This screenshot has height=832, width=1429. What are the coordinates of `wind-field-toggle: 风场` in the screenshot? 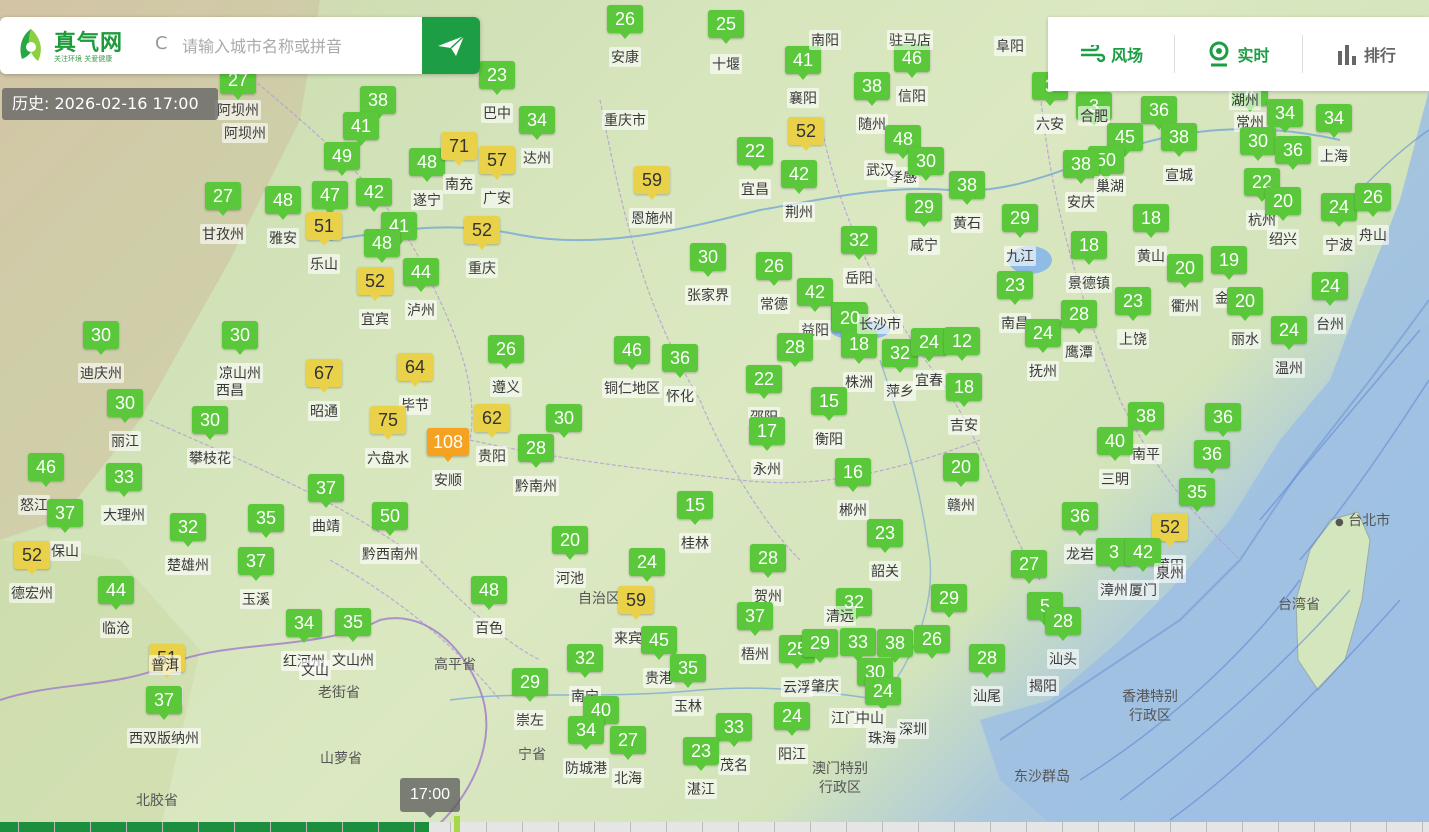 It's located at (1111, 54).